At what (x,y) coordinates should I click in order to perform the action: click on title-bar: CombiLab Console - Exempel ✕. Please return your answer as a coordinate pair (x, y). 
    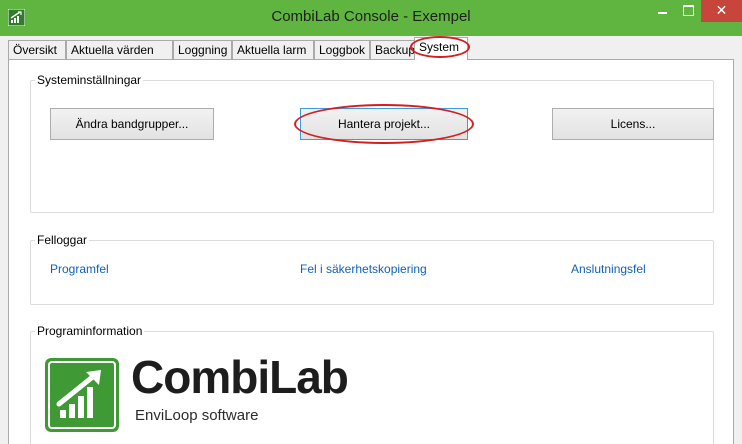
    Looking at the image, I should click on (371, 18).